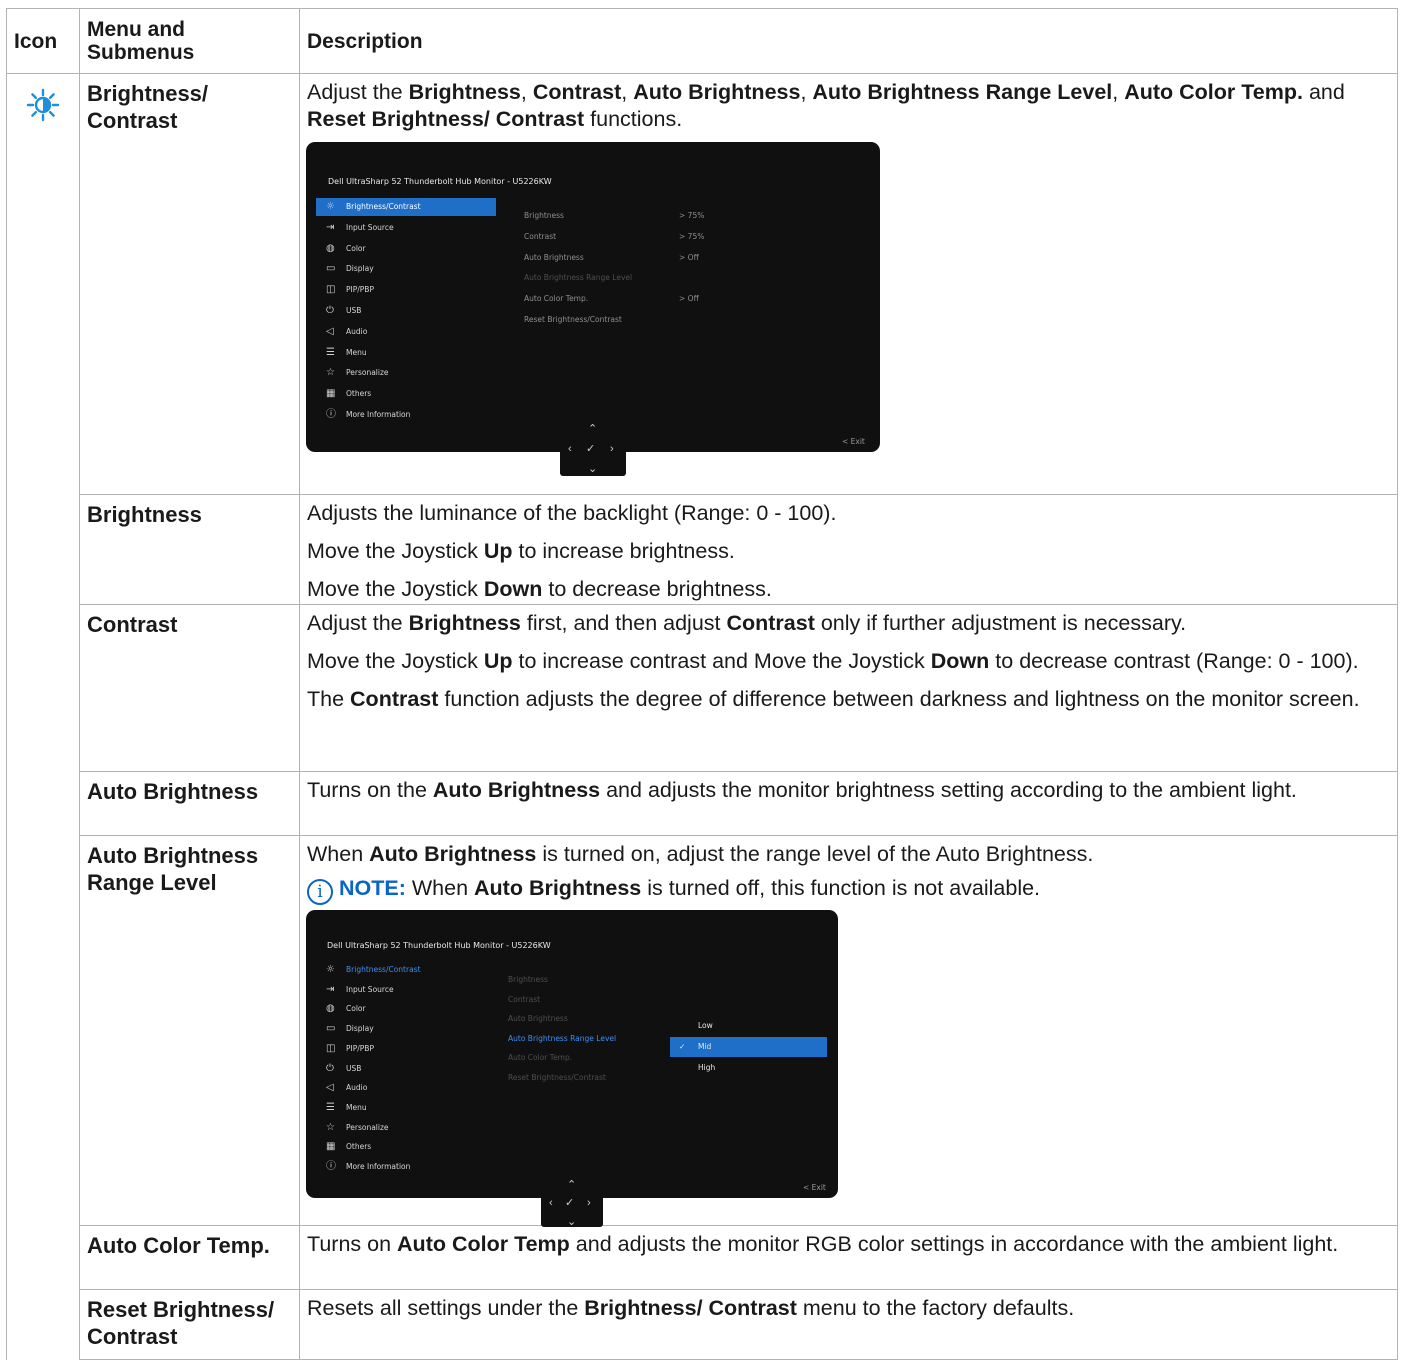 The width and height of the screenshot is (1405, 1365). Describe the element at coordinates (189, 688) in the screenshot. I see `menu-contrast: Contrast` at that location.